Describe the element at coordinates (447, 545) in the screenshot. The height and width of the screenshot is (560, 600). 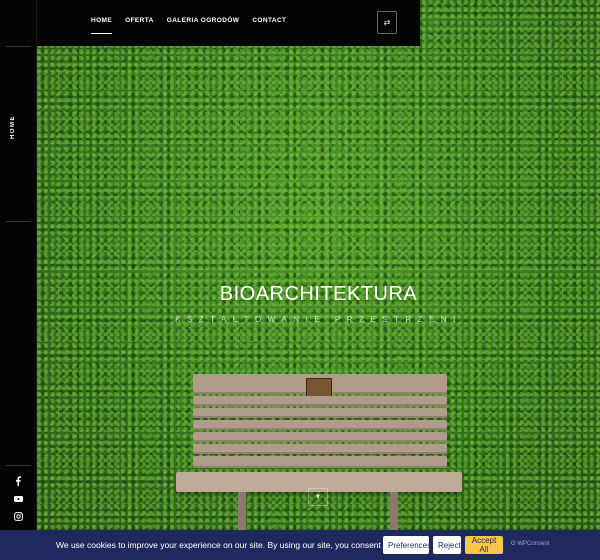
I see `cookie-reject-button: Reject` at that location.